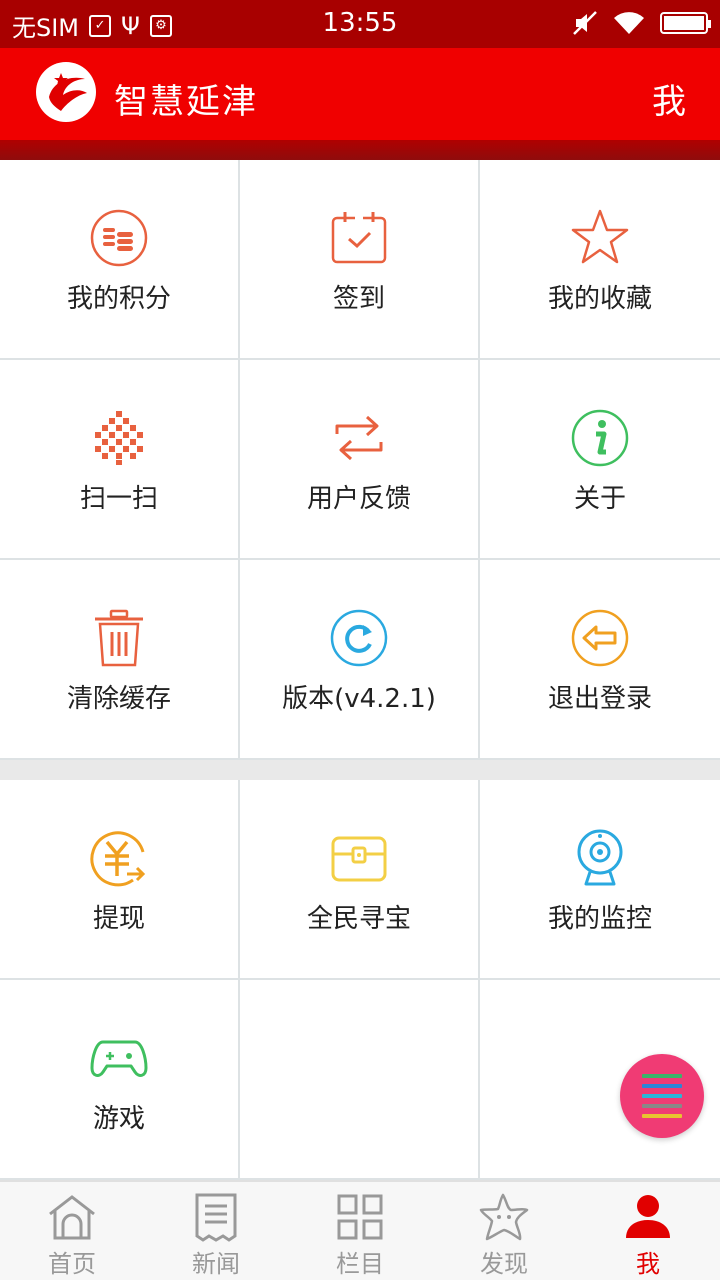 The image size is (720, 1280). Describe the element at coordinates (669, 102) in the screenshot. I see `app-bar-me-label: 我` at that location.